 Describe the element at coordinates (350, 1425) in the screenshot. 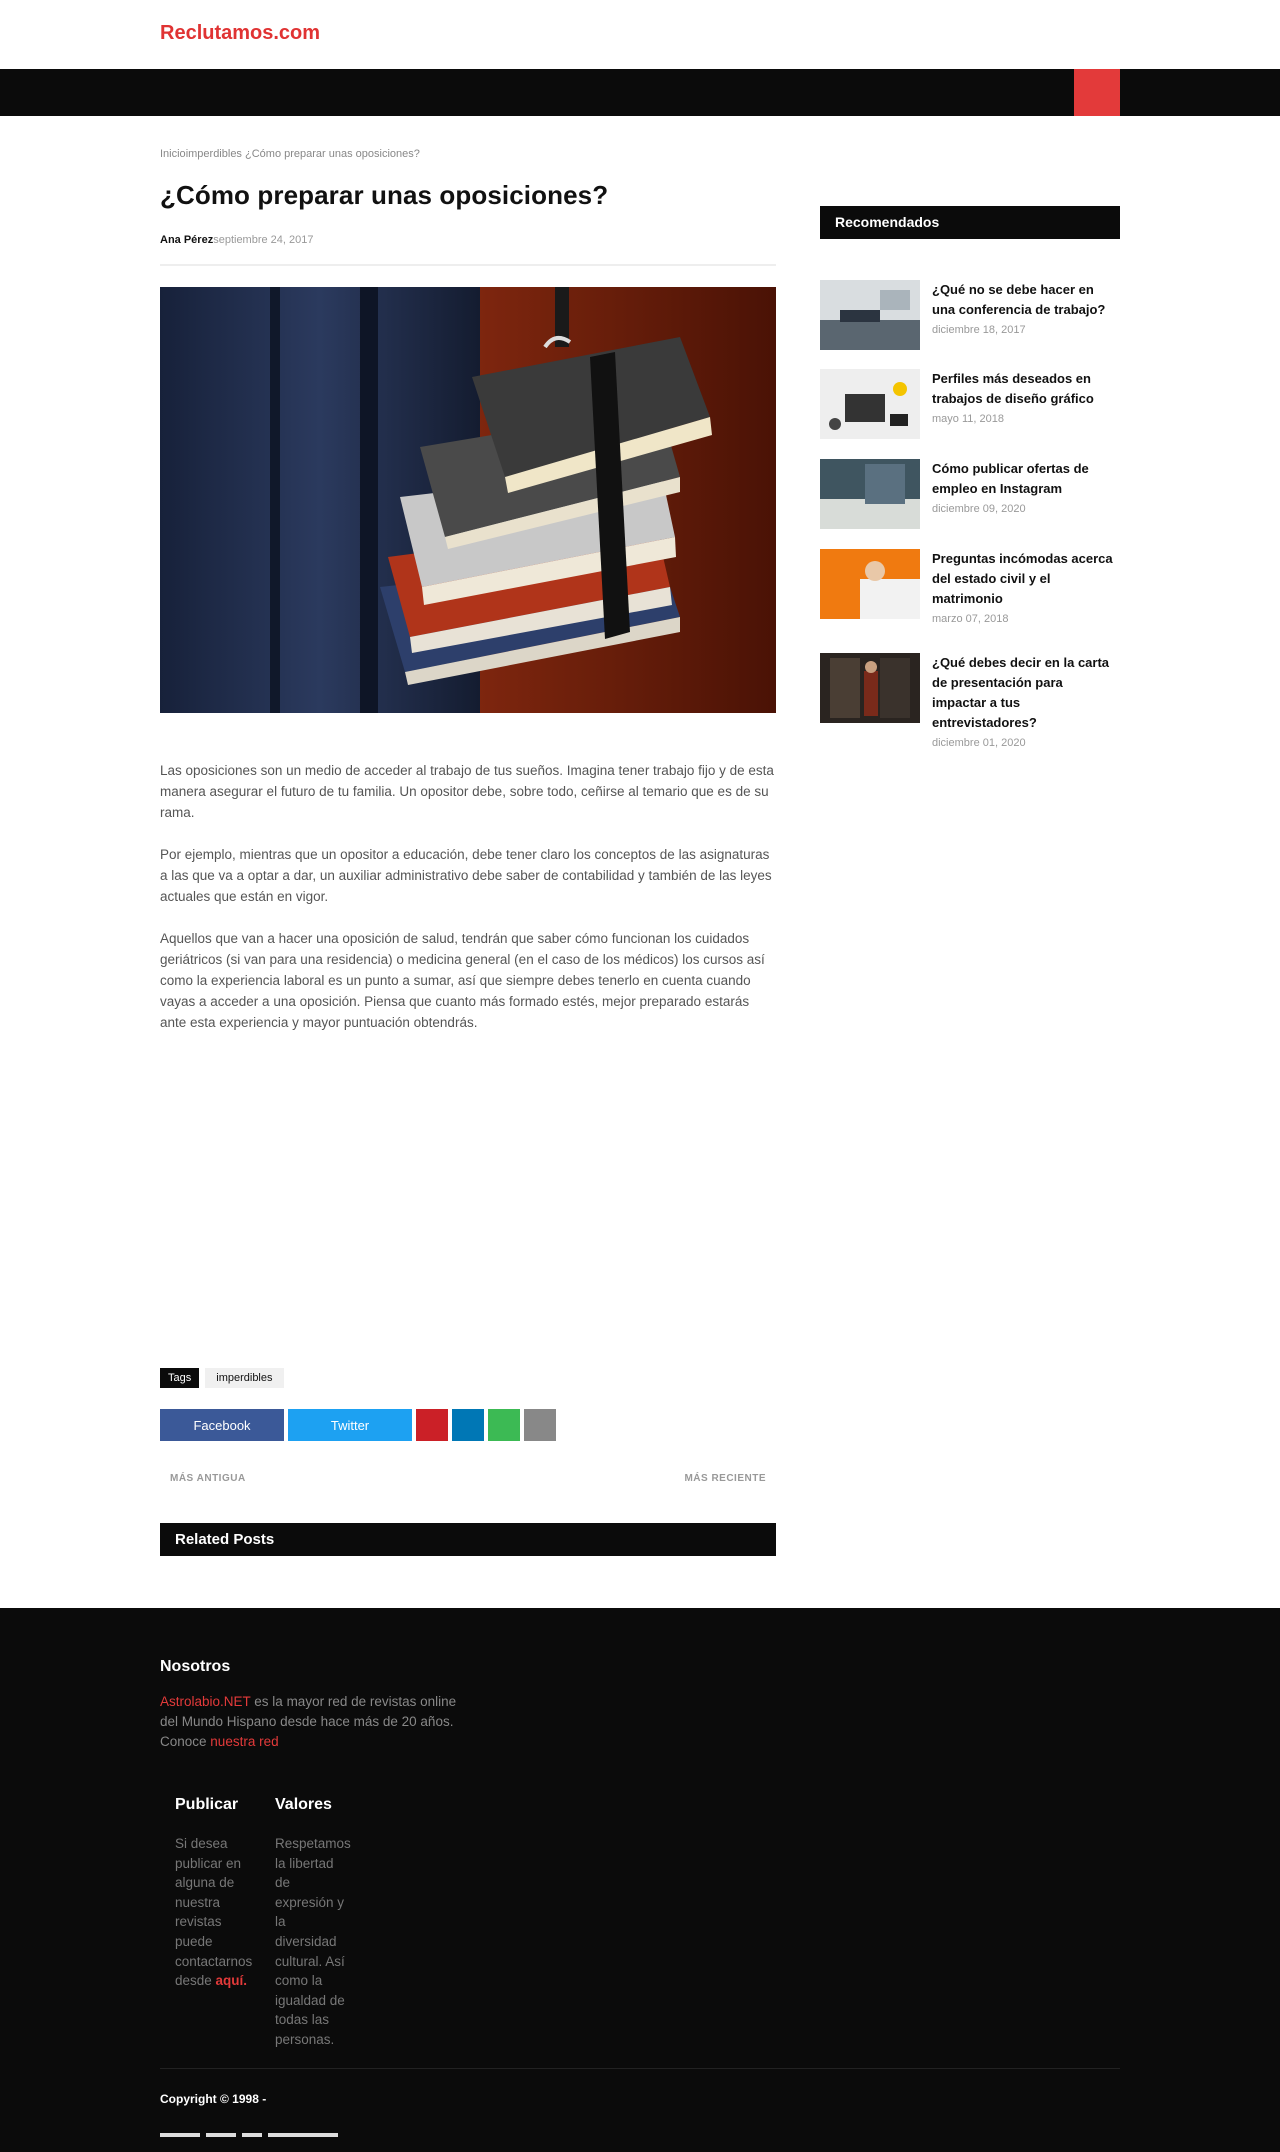

I see `share-twitter-button: Twitter` at that location.